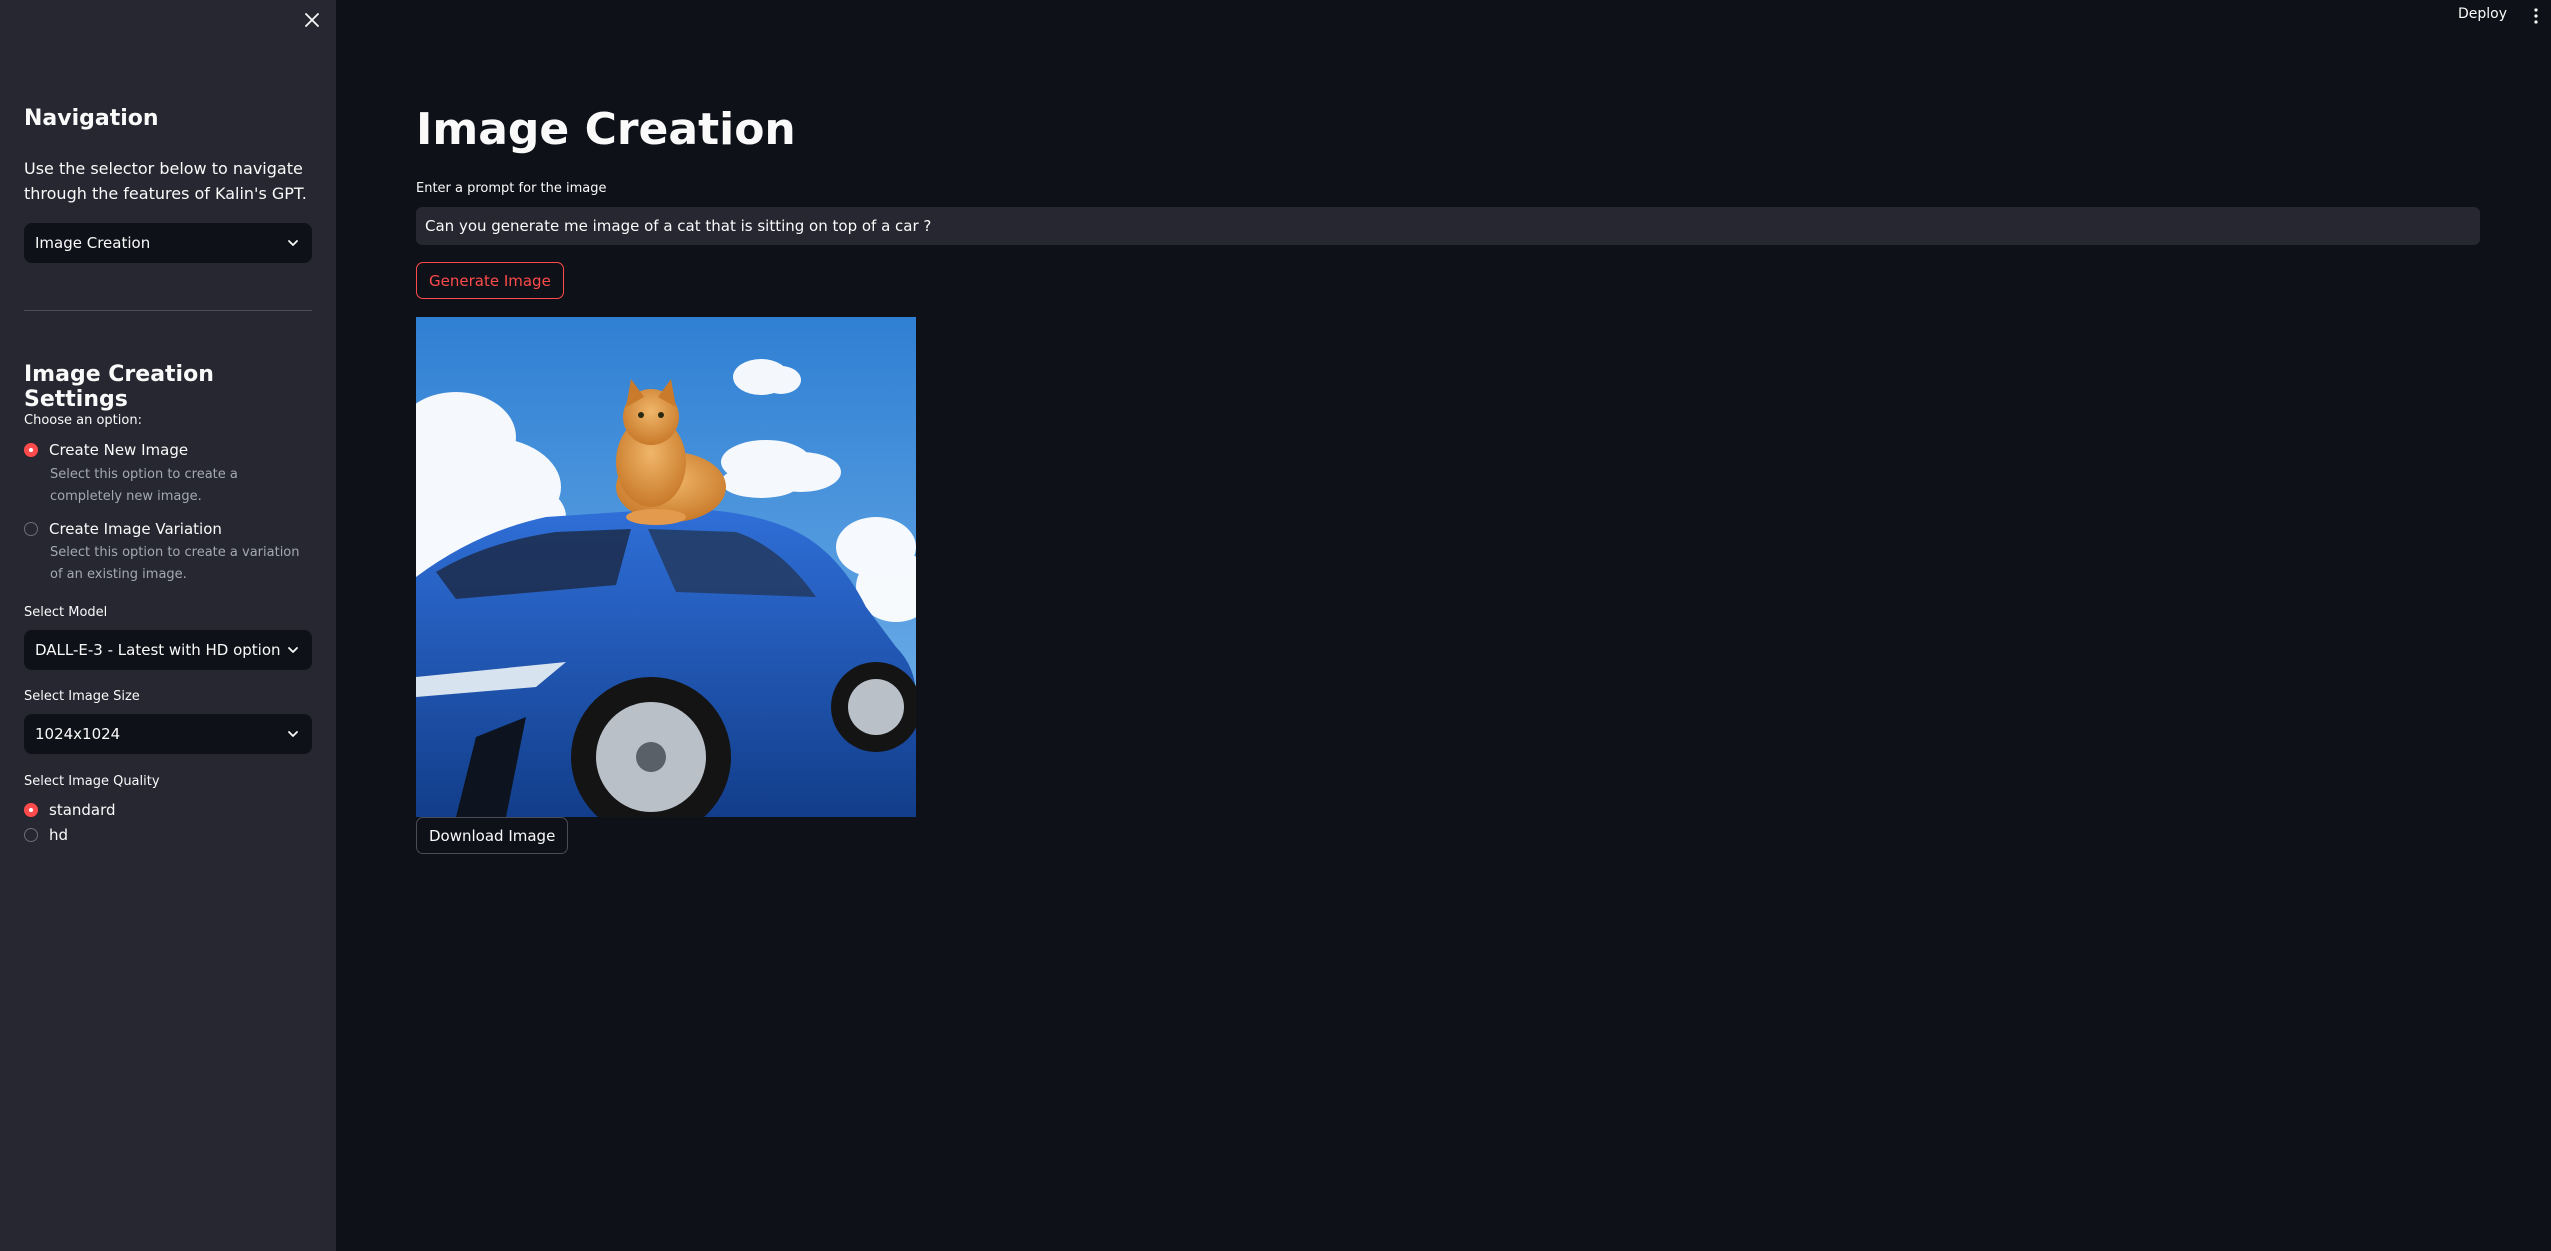  What do you see at coordinates (119, 450) in the screenshot?
I see `radio-create-new-image-label: Create New Image` at bounding box center [119, 450].